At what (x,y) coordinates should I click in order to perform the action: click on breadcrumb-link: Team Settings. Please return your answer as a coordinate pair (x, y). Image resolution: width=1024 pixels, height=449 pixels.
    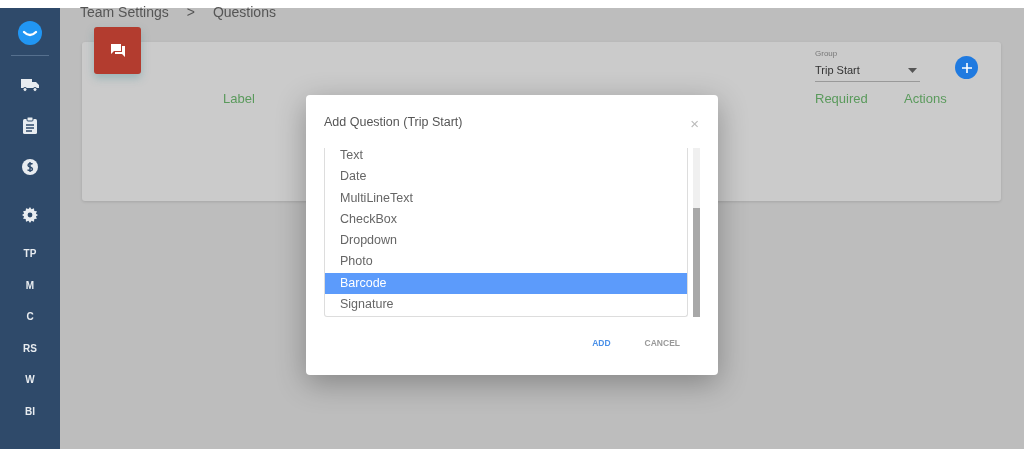
    Looking at the image, I should click on (124, 12).